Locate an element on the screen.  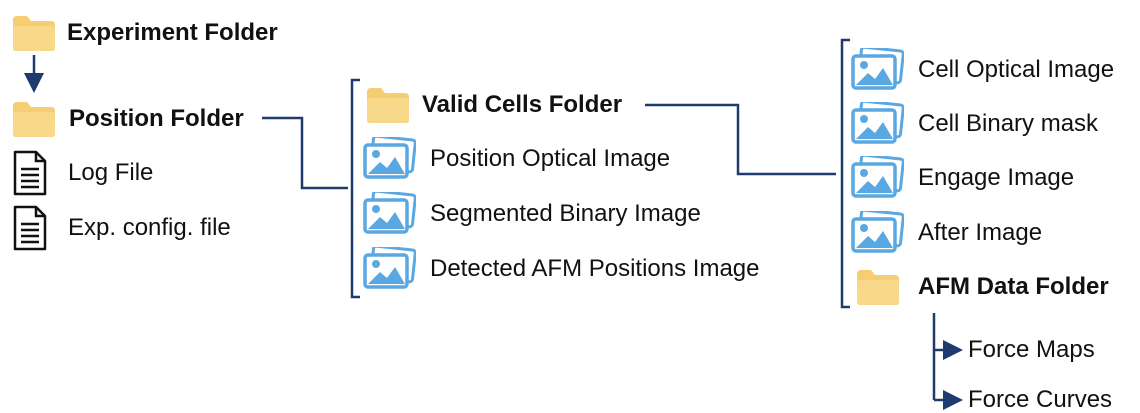
force-curves-item: Force Curves is located at coordinates (1040, 400).